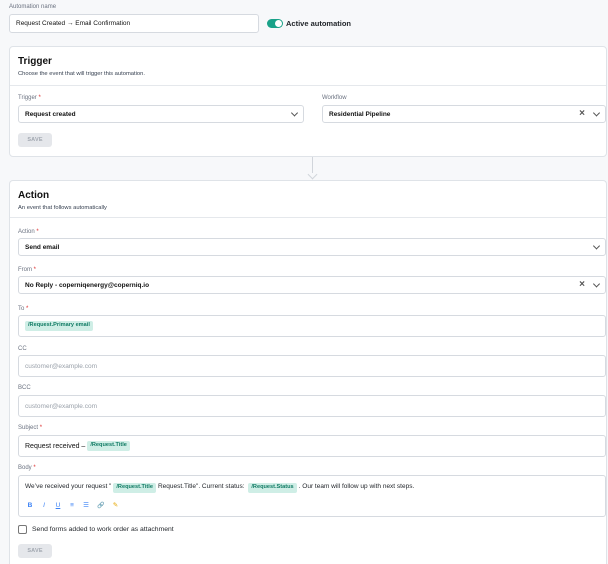 This screenshot has width=608, height=564. What do you see at coordinates (62, 208) in the screenshot?
I see `action-subtitle: An event that follows automatically` at bounding box center [62, 208].